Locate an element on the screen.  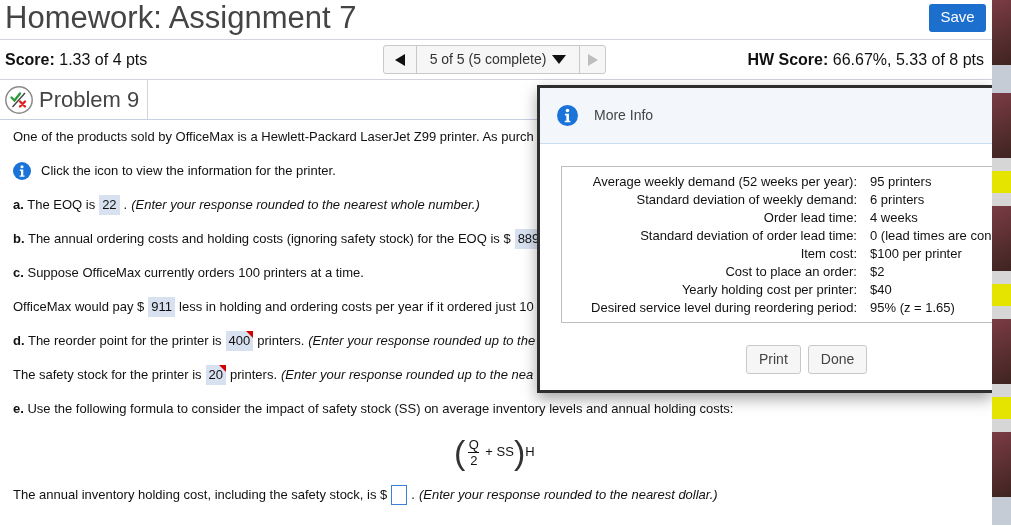
right-triangle-icon is located at coordinates (592, 59).